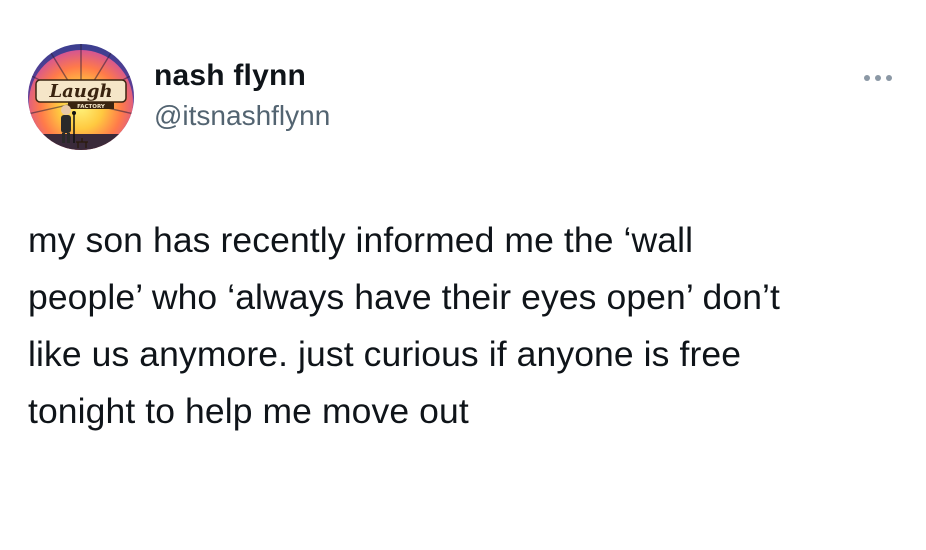  Describe the element at coordinates (91, 107) in the screenshot. I see `svg-text: FACTORY` at that location.